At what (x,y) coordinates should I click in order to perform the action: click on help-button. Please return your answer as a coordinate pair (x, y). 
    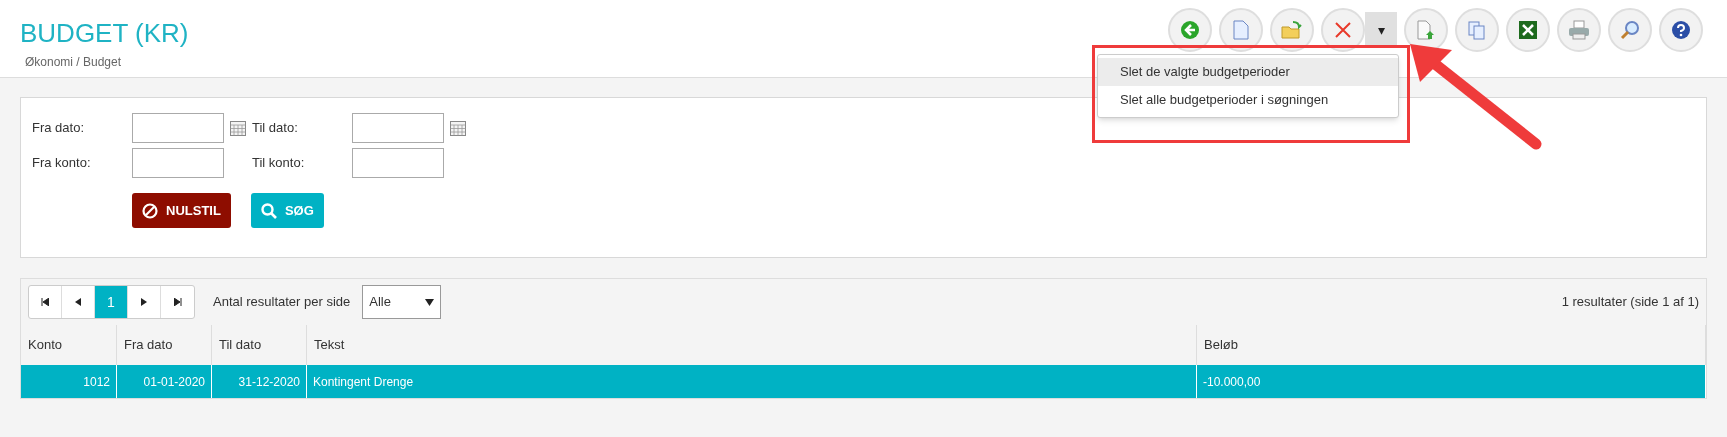
    Looking at the image, I should click on (1681, 30).